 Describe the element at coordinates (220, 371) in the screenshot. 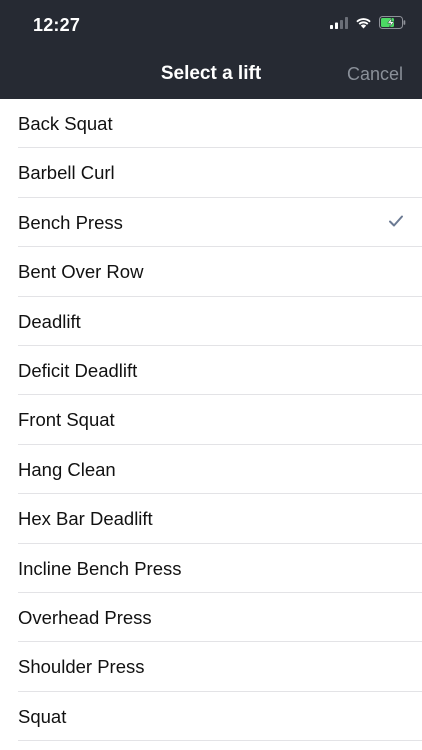

I see `list-item: Deficit Deadlift` at that location.